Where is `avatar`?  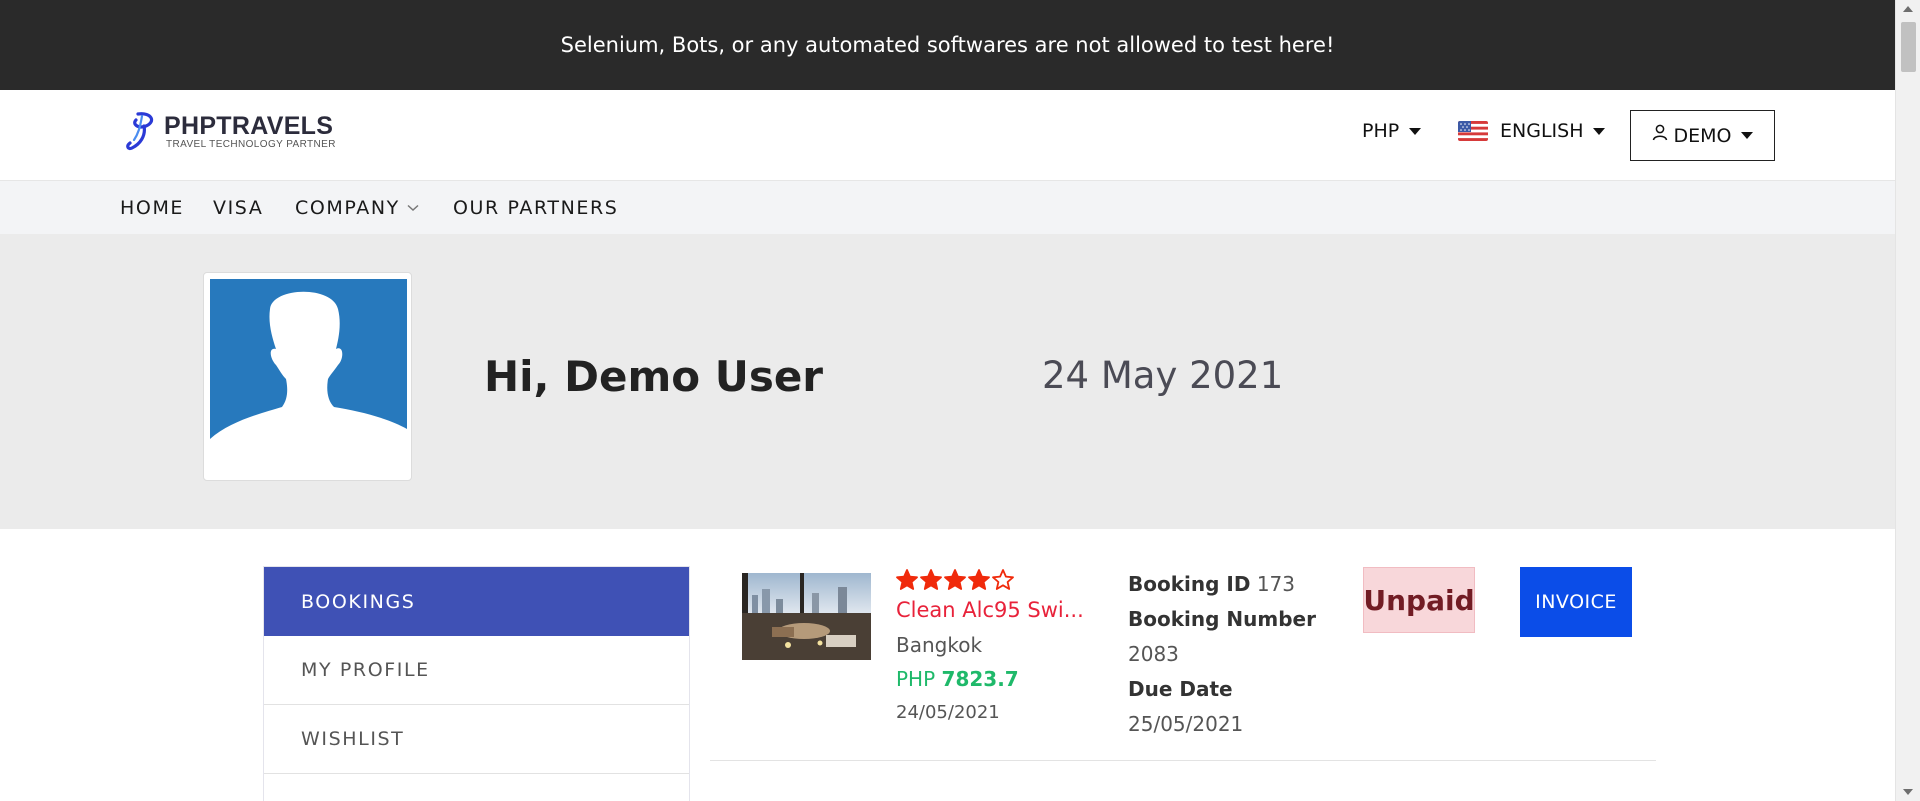 avatar is located at coordinates (308, 377).